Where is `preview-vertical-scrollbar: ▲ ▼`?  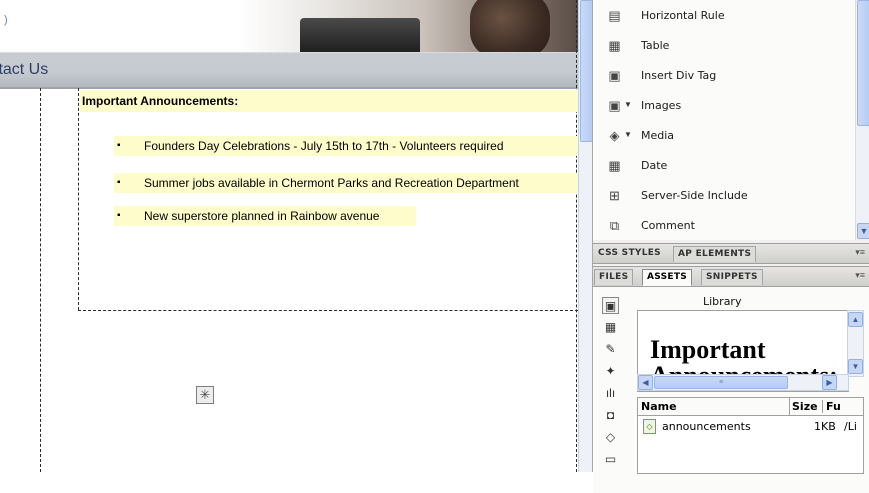 preview-vertical-scrollbar: ▲ ▼ is located at coordinates (855, 343).